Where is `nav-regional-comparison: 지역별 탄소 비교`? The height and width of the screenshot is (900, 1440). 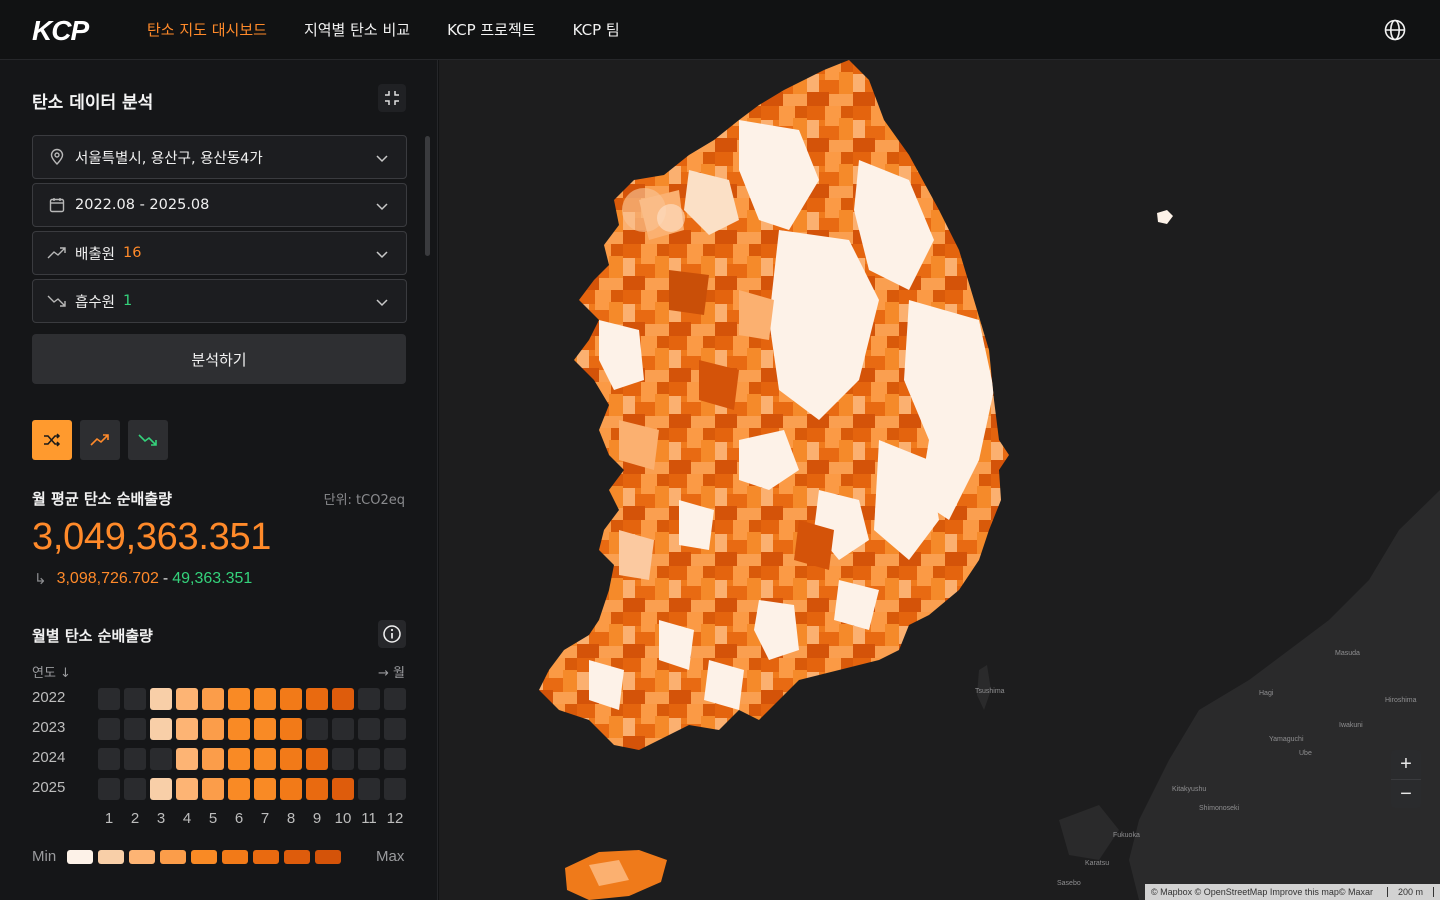 nav-regional-comparison: 지역별 탄소 비교 is located at coordinates (357, 30).